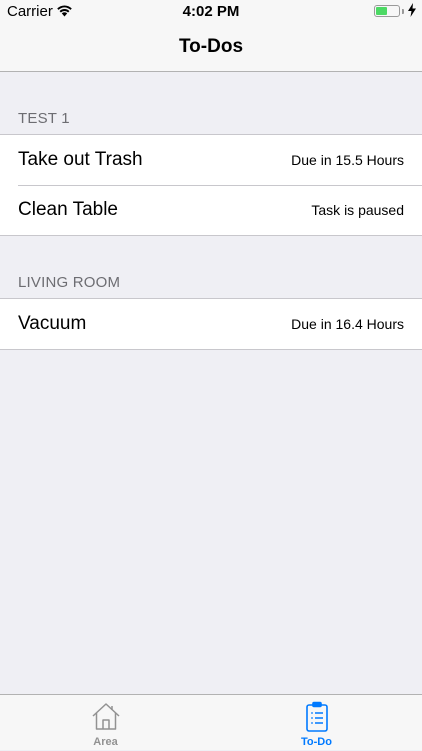 The image size is (422, 751). I want to click on tab-label: Area, so click(105, 742).